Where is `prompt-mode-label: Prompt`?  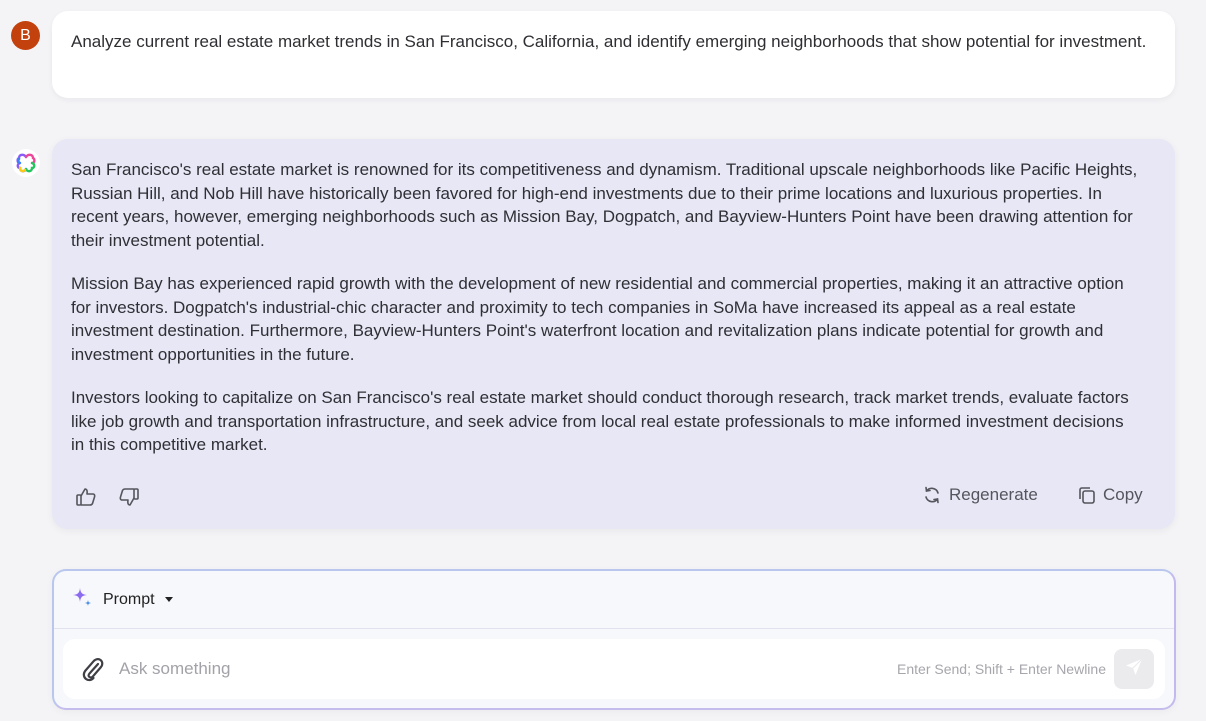 prompt-mode-label: Prompt is located at coordinates (129, 599).